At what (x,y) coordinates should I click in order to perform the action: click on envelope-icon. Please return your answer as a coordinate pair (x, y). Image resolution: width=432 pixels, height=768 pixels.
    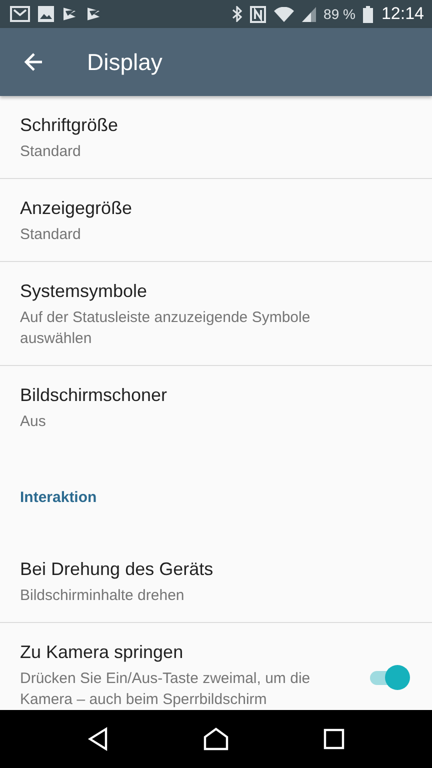
    Looking at the image, I should click on (20, 14).